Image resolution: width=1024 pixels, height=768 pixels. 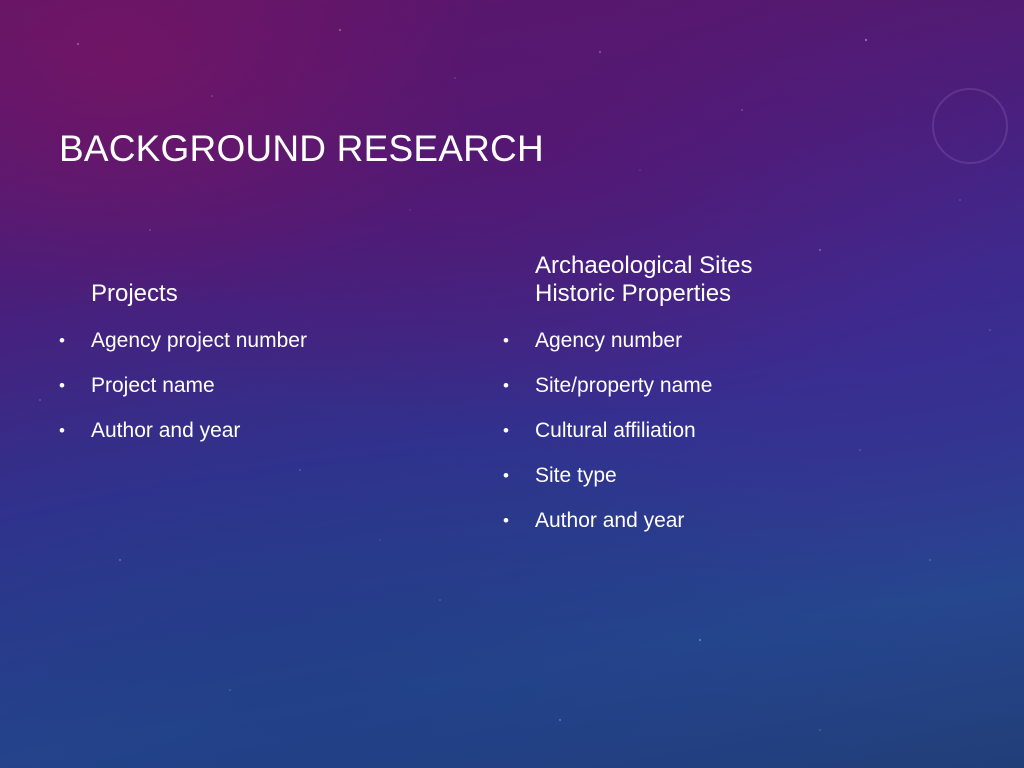 What do you see at coordinates (615, 430) in the screenshot?
I see `list-item-text: Cultural affiliation` at bounding box center [615, 430].